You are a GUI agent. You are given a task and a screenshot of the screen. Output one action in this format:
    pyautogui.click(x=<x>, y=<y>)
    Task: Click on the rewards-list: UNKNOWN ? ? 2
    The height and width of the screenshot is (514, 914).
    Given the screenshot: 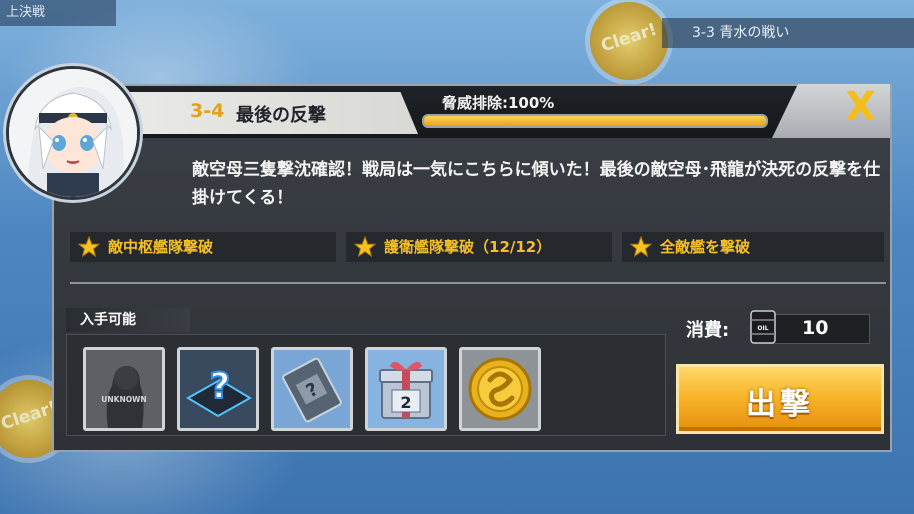 What is the action you would take?
    pyautogui.click(x=366, y=385)
    